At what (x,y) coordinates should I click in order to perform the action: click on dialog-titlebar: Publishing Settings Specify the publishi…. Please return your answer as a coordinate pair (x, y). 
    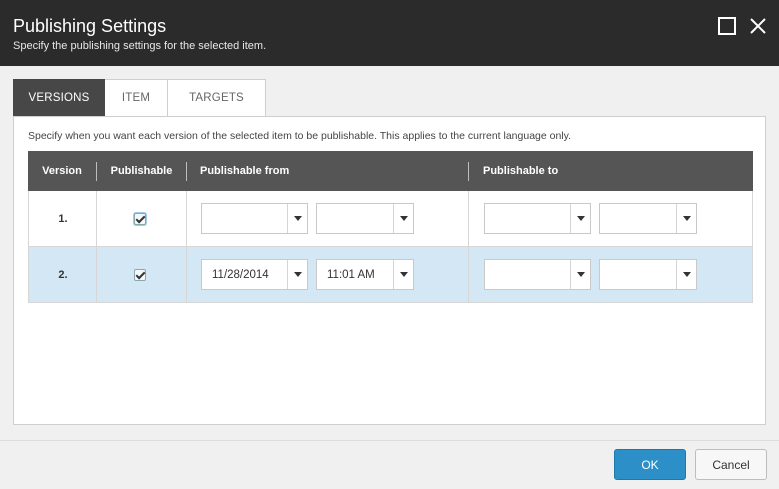
    Looking at the image, I should click on (389, 33).